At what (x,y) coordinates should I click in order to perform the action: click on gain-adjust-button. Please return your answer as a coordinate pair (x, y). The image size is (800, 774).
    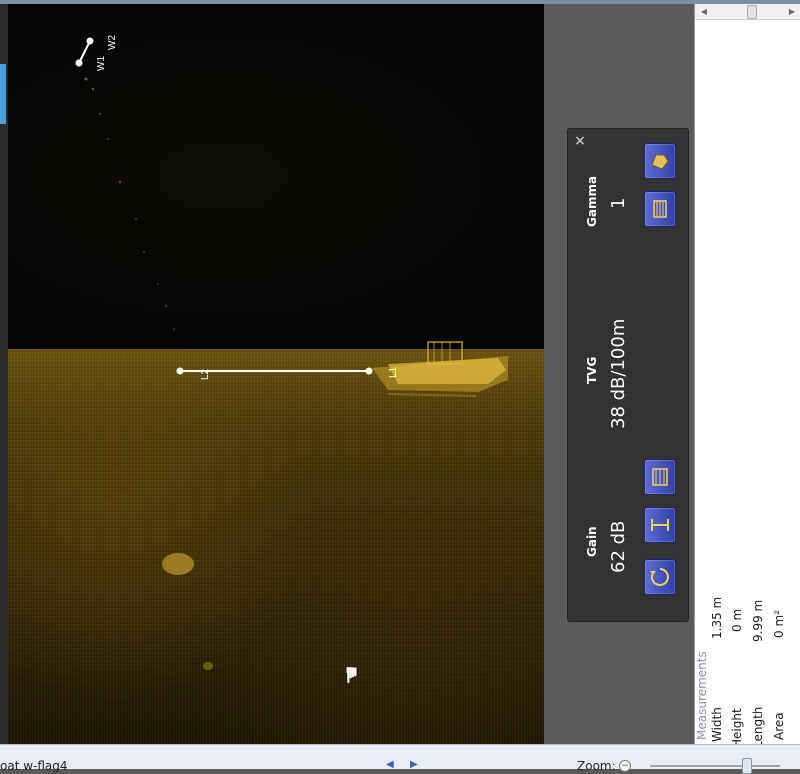
    Looking at the image, I should click on (660, 525).